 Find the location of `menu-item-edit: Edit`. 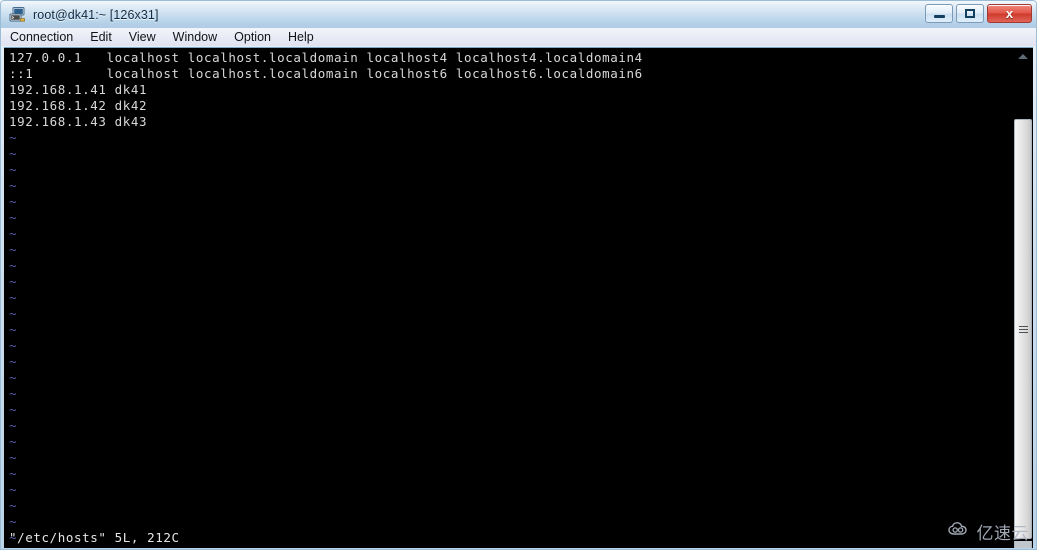

menu-item-edit: Edit is located at coordinates (105, 37).